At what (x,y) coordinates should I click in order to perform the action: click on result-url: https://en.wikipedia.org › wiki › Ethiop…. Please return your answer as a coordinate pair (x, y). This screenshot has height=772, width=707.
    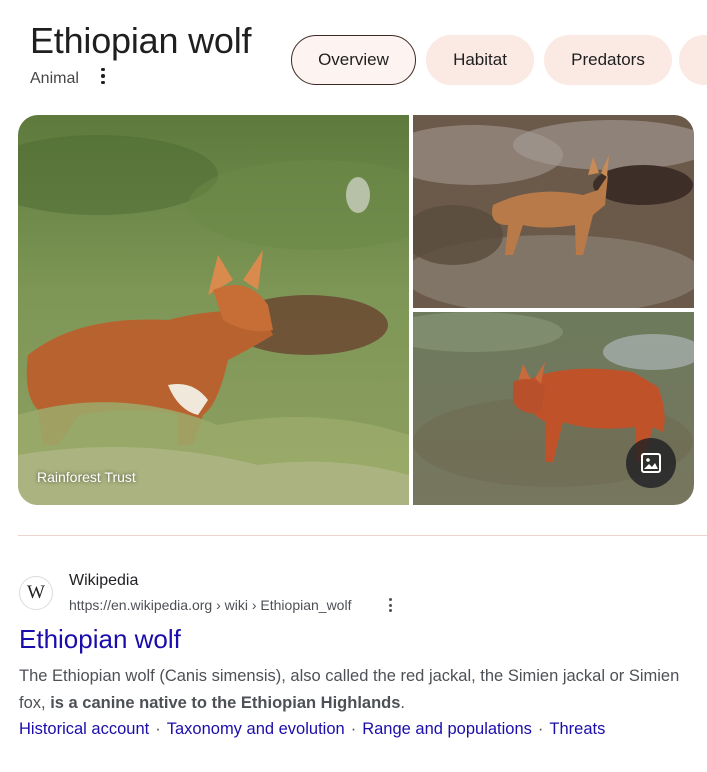
    Looking at the image, I should click on (210, 605).